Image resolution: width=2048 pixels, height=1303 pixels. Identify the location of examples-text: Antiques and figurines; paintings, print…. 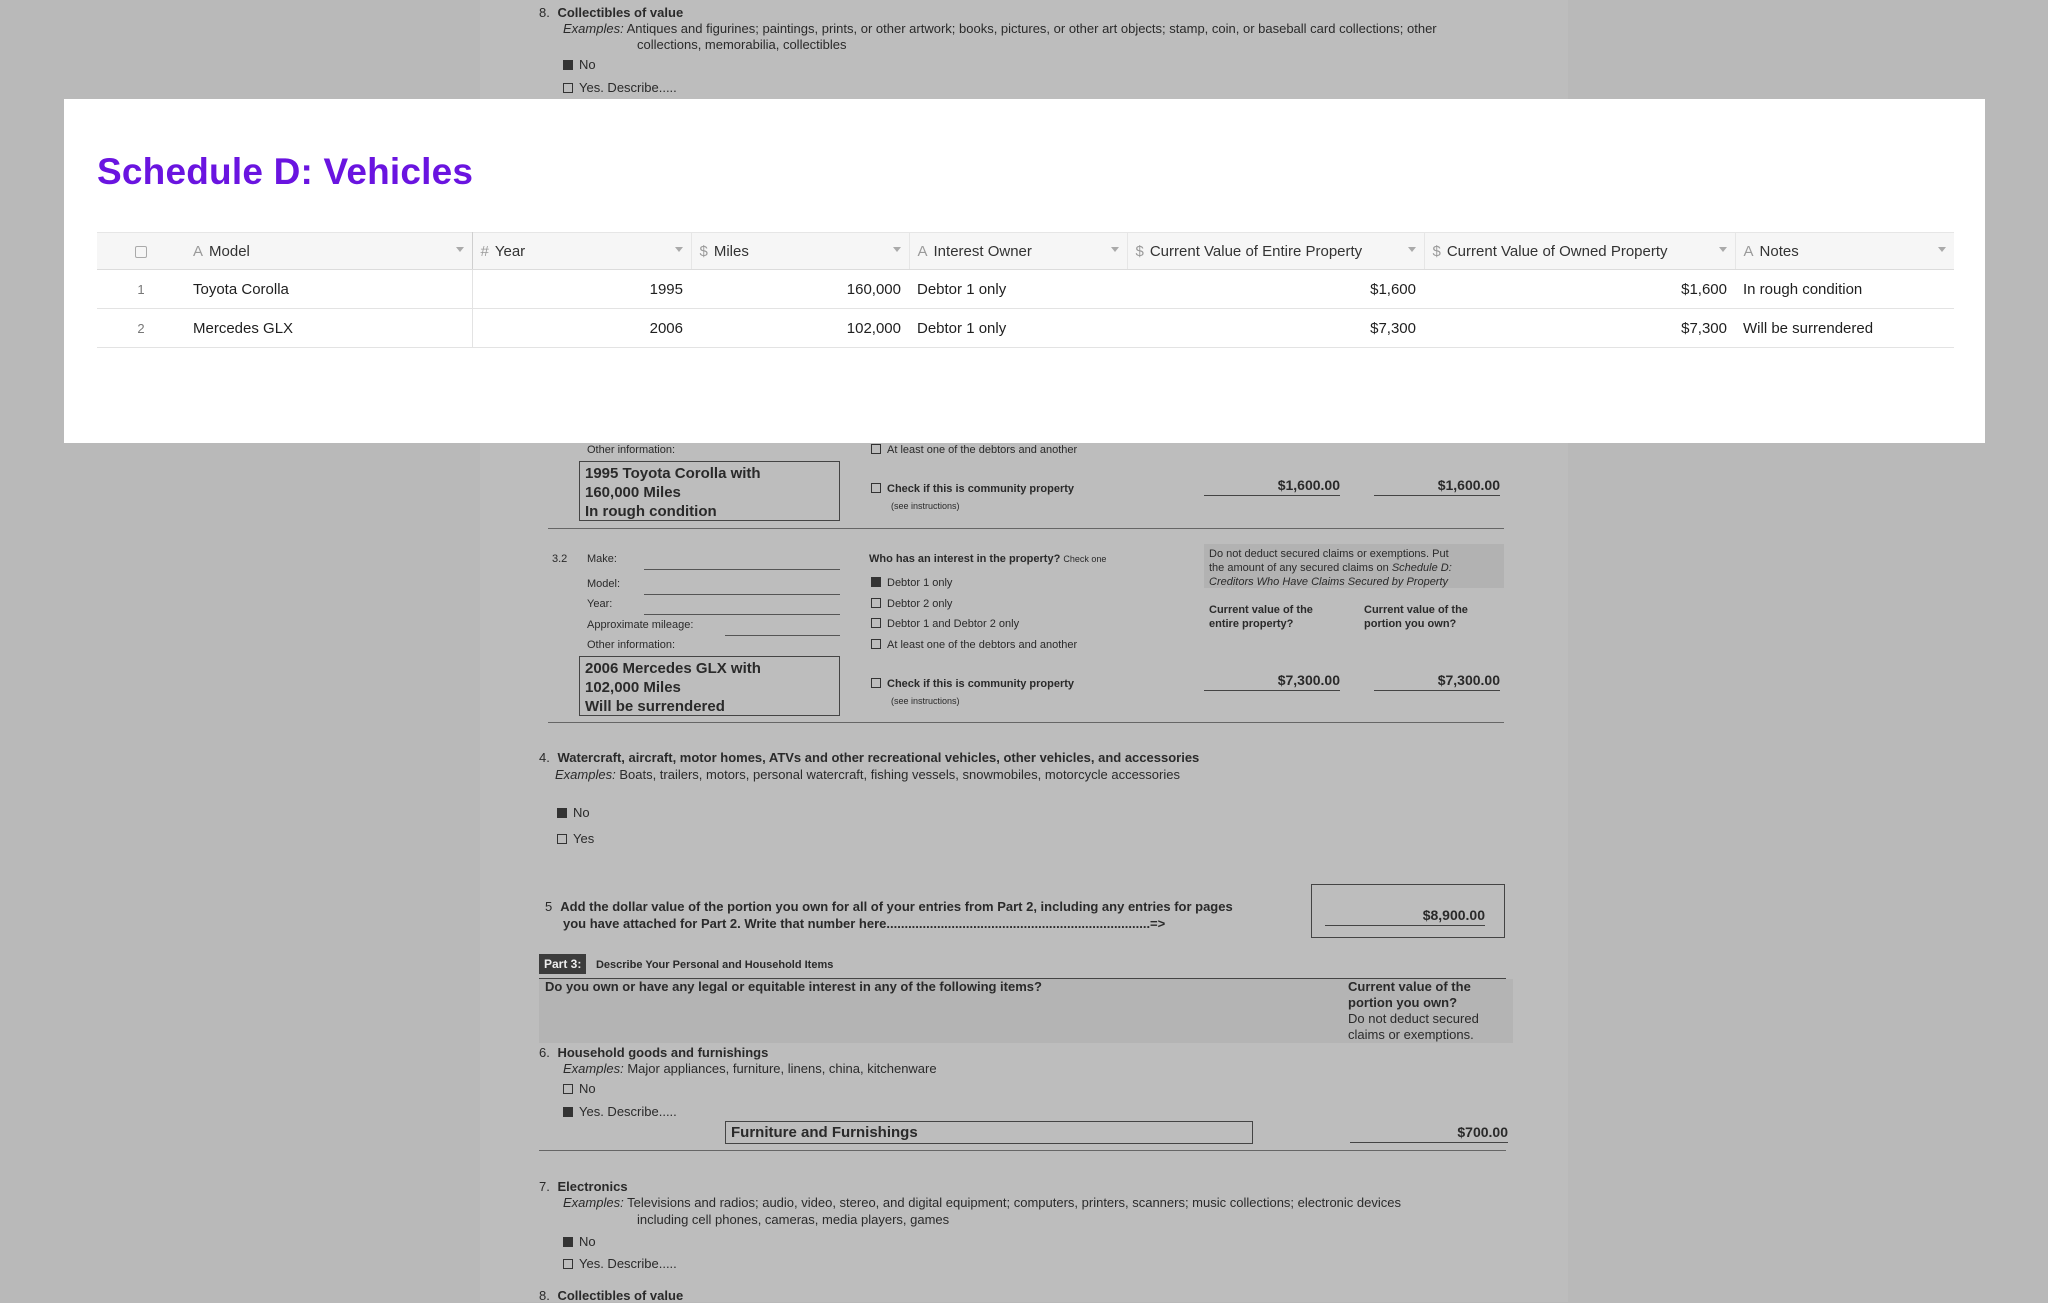
(1031, 28).